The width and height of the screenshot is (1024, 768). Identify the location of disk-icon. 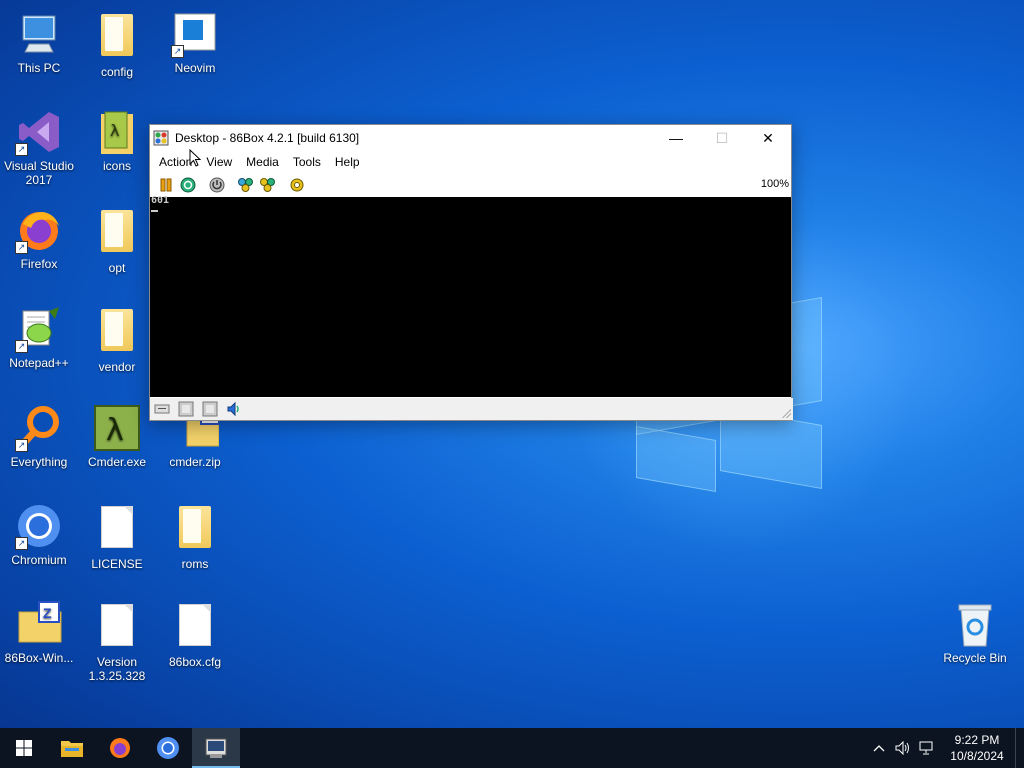
(186, 409).